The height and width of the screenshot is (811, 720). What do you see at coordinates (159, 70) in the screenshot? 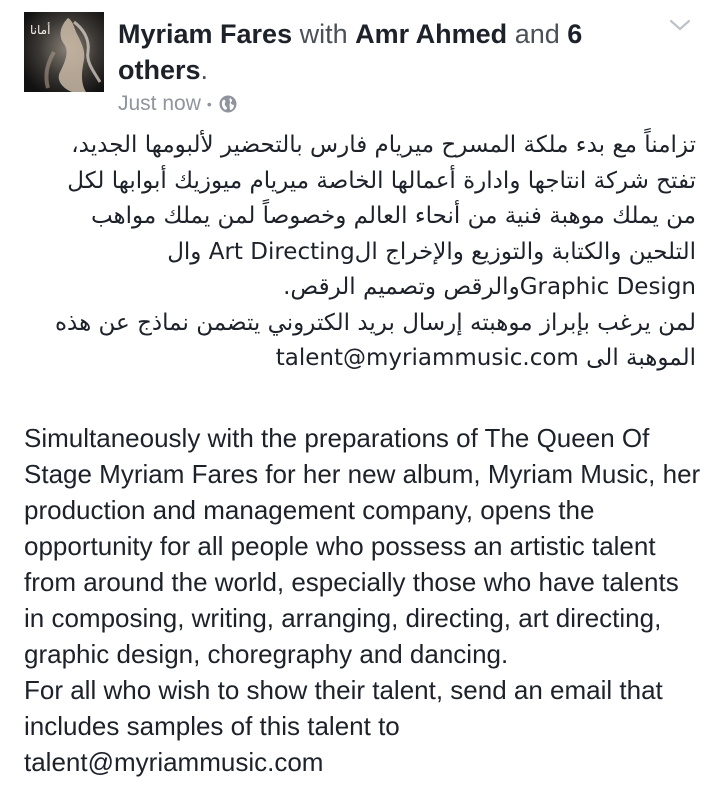
I see `others-word: others` at bounding box center [159, 70].